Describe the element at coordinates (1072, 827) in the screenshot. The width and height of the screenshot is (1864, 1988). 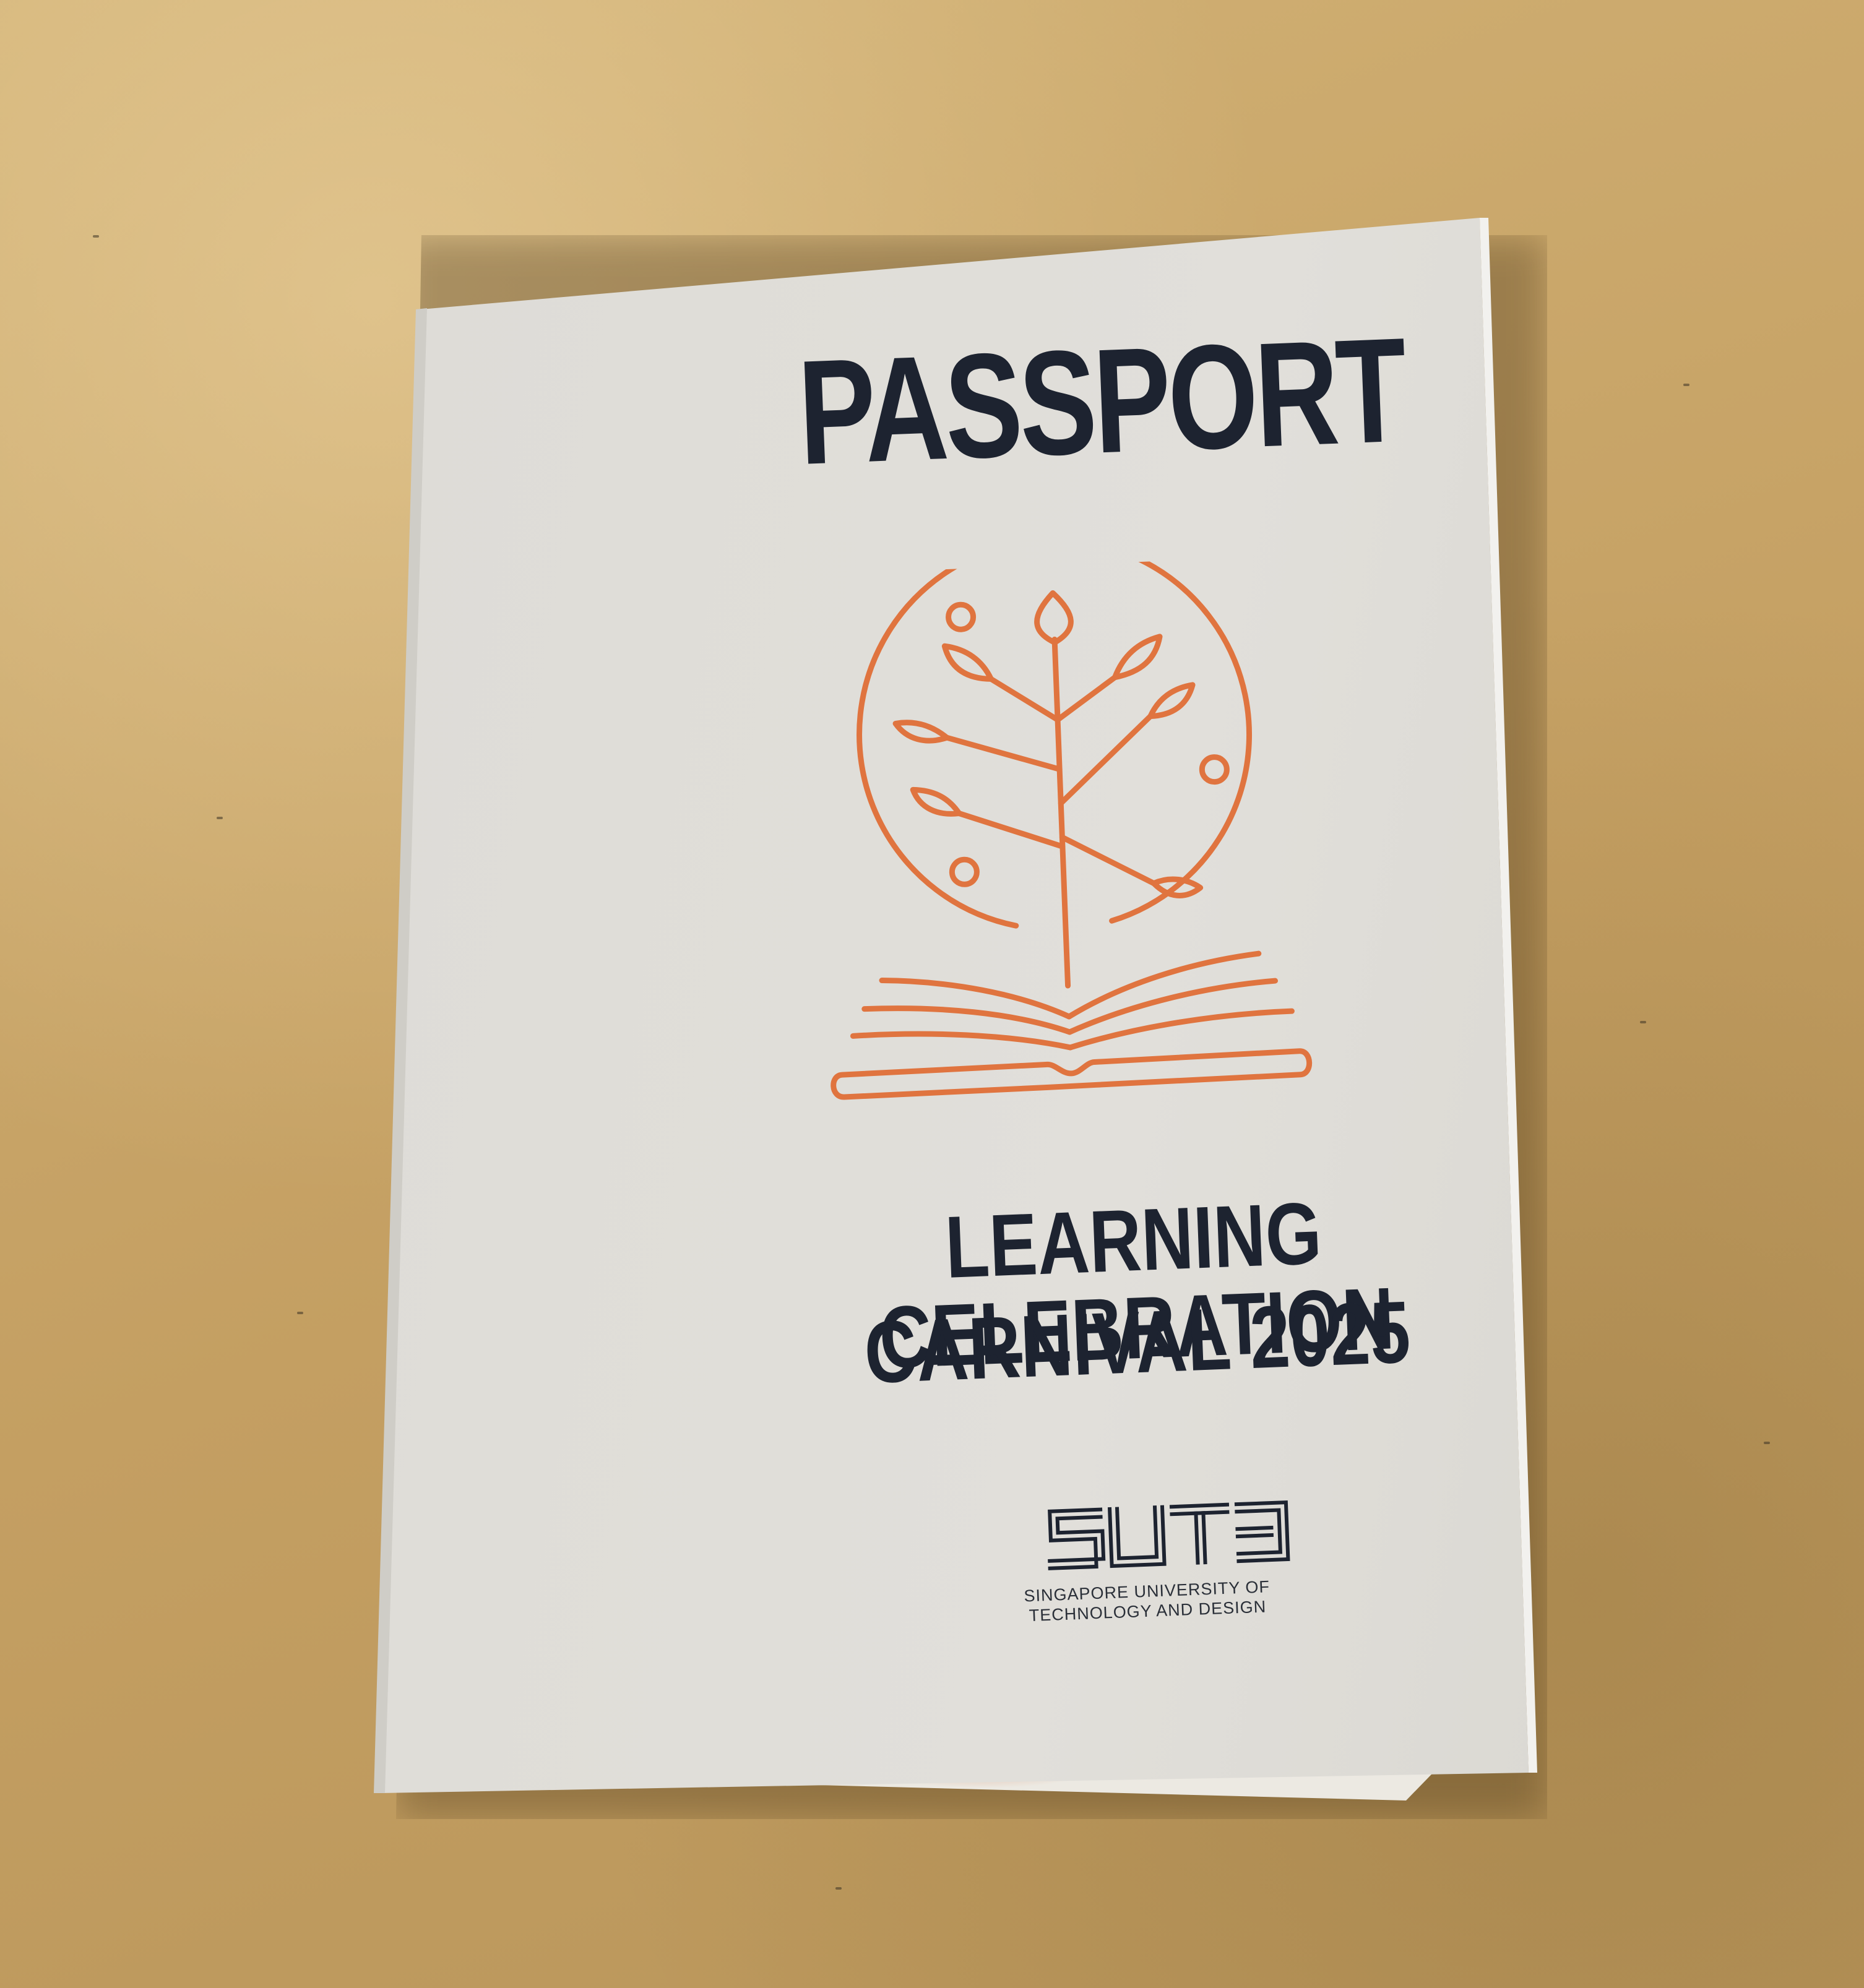
I see `tree-growing-from-open-book-icon` at that location.